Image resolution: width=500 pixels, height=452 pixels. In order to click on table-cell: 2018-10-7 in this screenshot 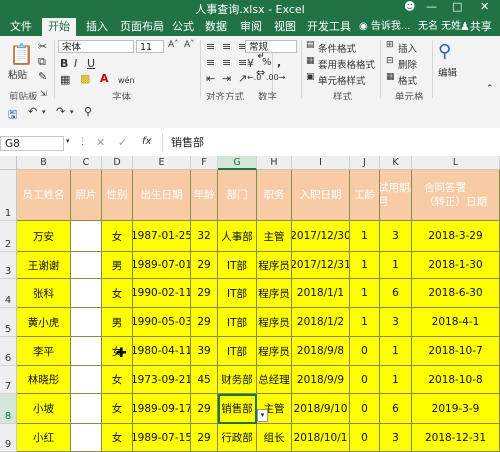, I will do `click(456, 351)`.